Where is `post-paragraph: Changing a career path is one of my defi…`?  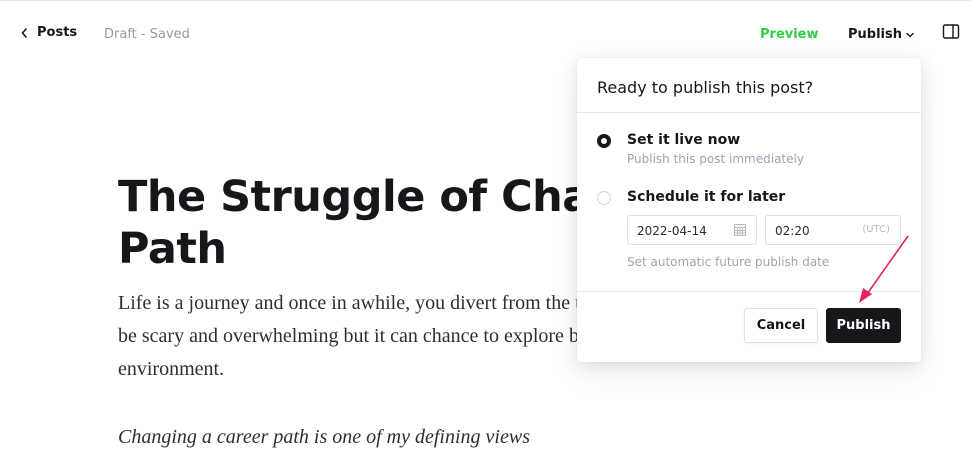
post-paragraph: Changing a career path is one of my defi… is located at coordinates (544, 437).